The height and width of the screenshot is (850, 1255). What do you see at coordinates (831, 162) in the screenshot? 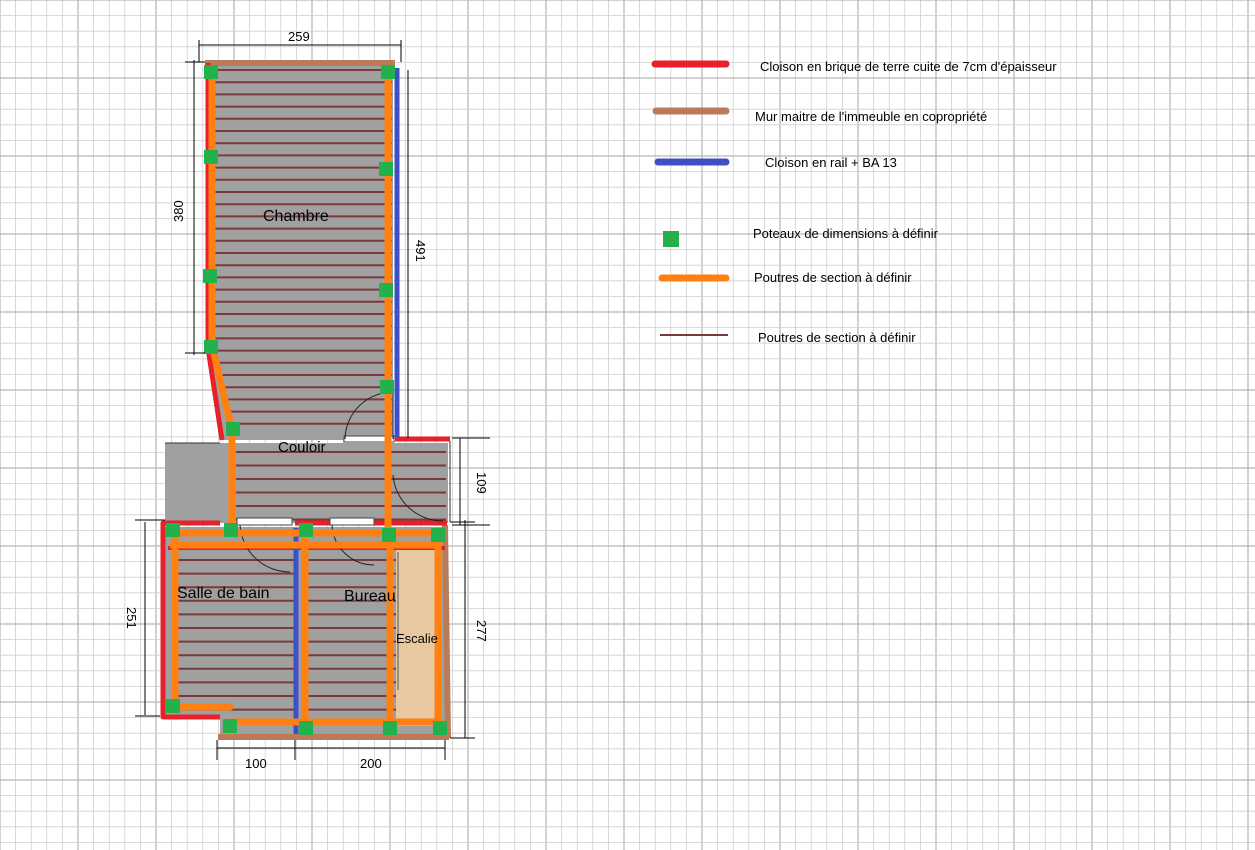
I see `legend-label-2: Cloison en rail + BA 13` at bounding box center [831, 162].